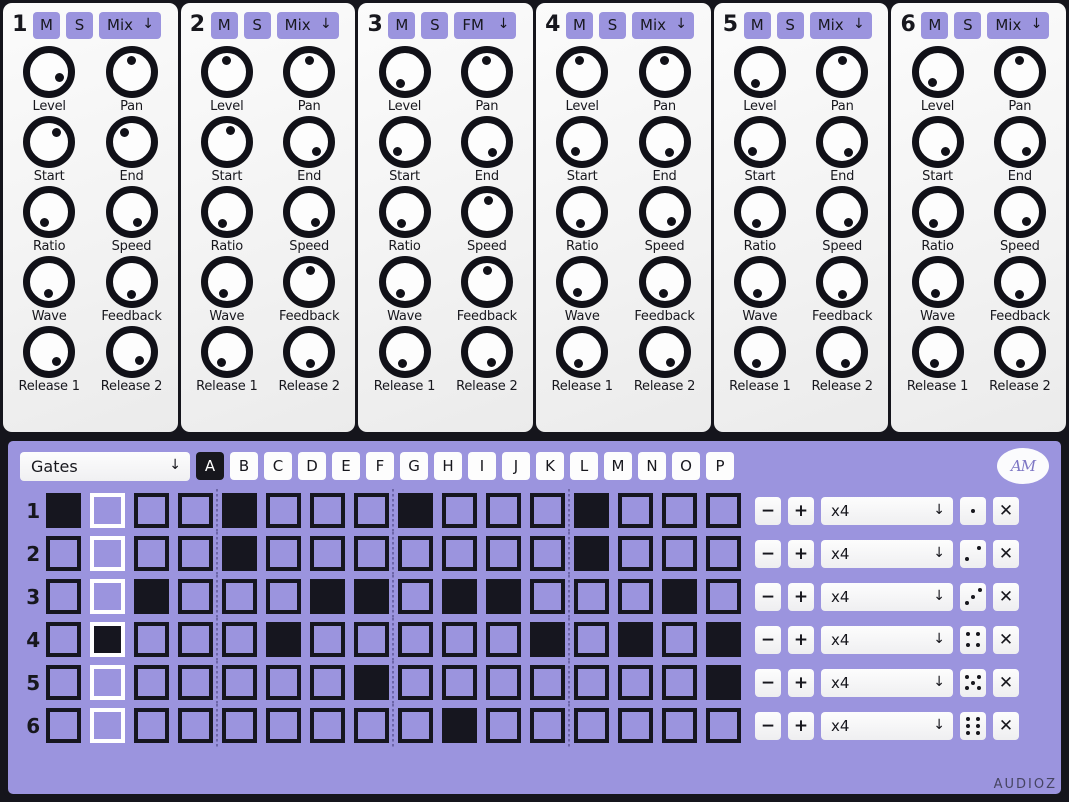 The height and width of the screenshot is (802, 1069). What do you see at coordinates (482, 466) in the screenshot?
I see `pattern-button-I: I` at bounding box center [482, 466].